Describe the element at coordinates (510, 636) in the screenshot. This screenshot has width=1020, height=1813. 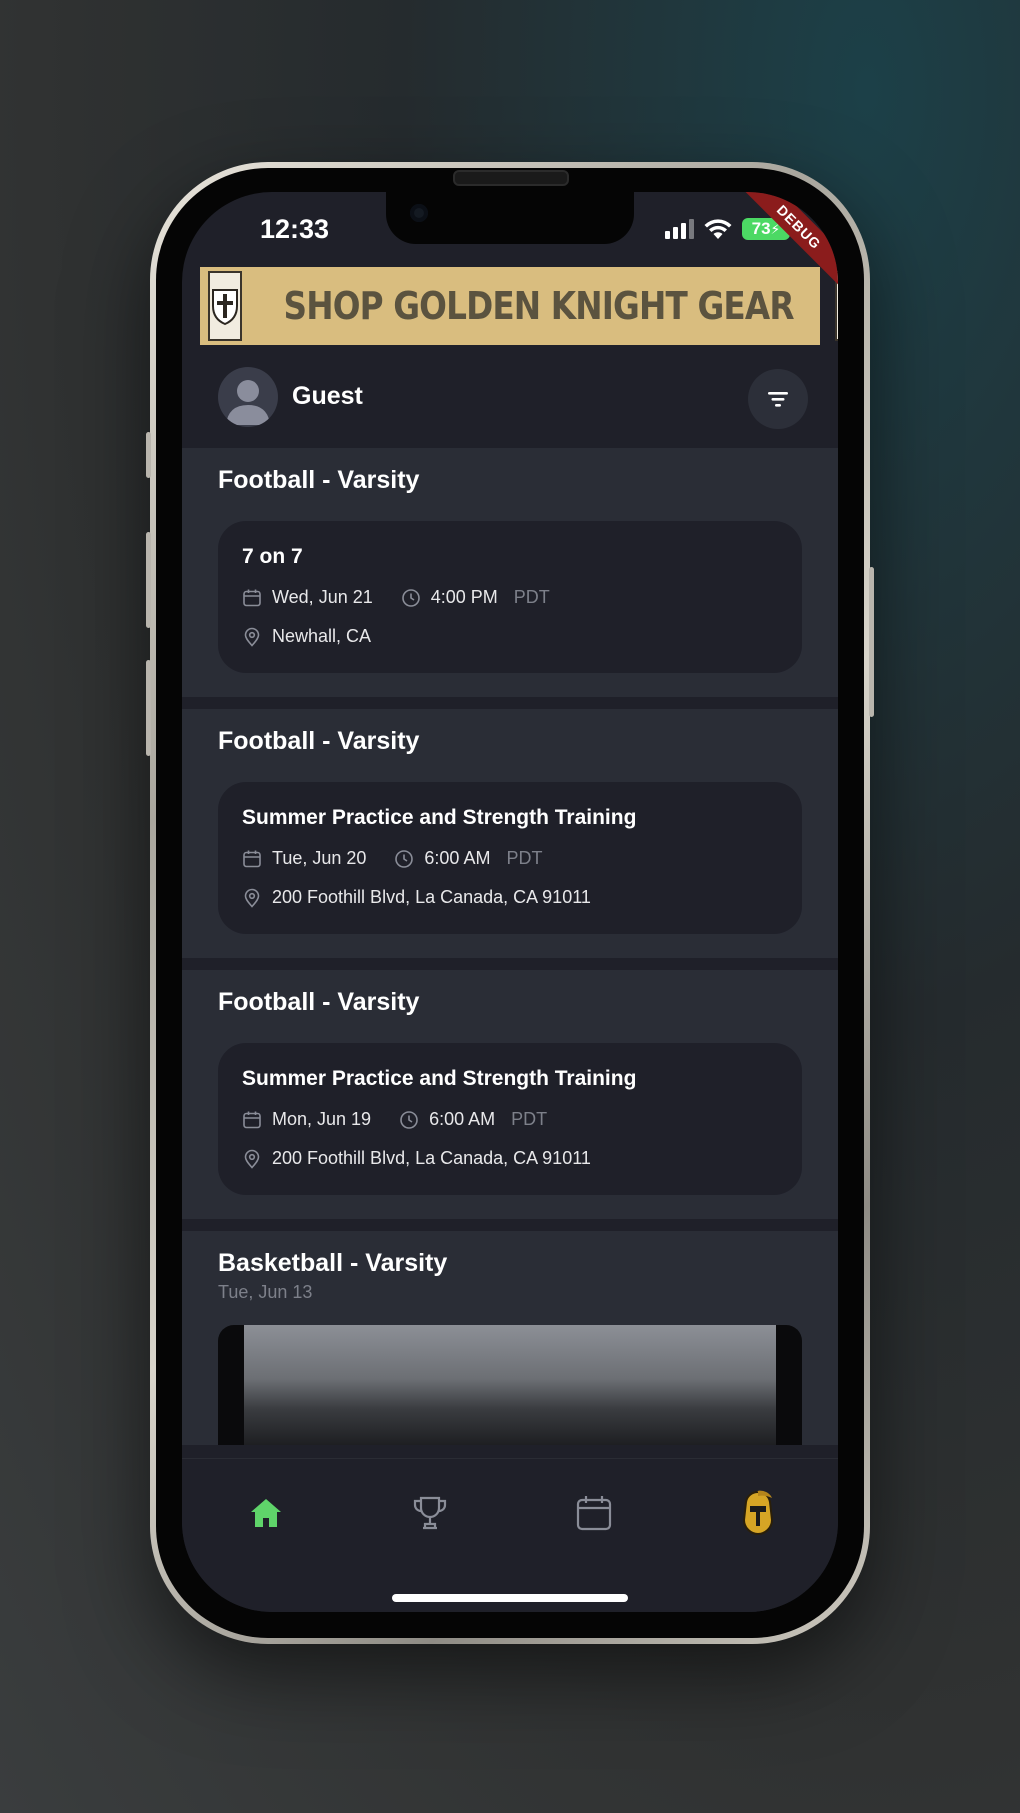
I see `event-location-row: Newhall, CA` at that location.